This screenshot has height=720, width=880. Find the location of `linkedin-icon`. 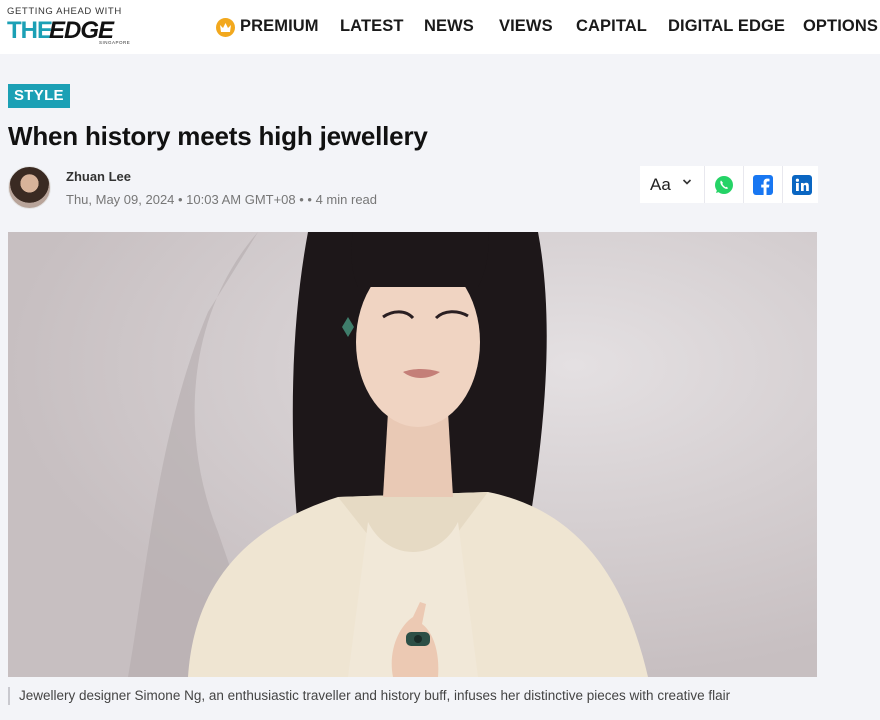

linkedin-icon is located at coordinates (802, 185).